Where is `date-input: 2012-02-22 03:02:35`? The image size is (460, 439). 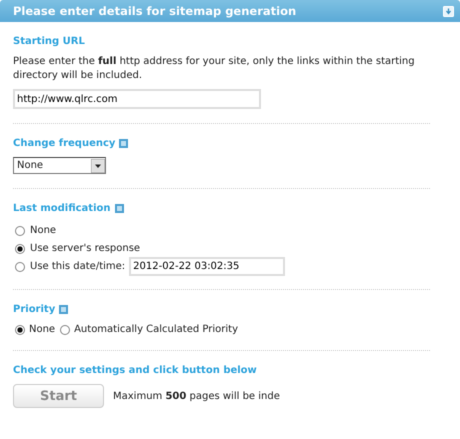 date-input: 2012-02-22 03:02:35 is located at coordinates (207, 266).